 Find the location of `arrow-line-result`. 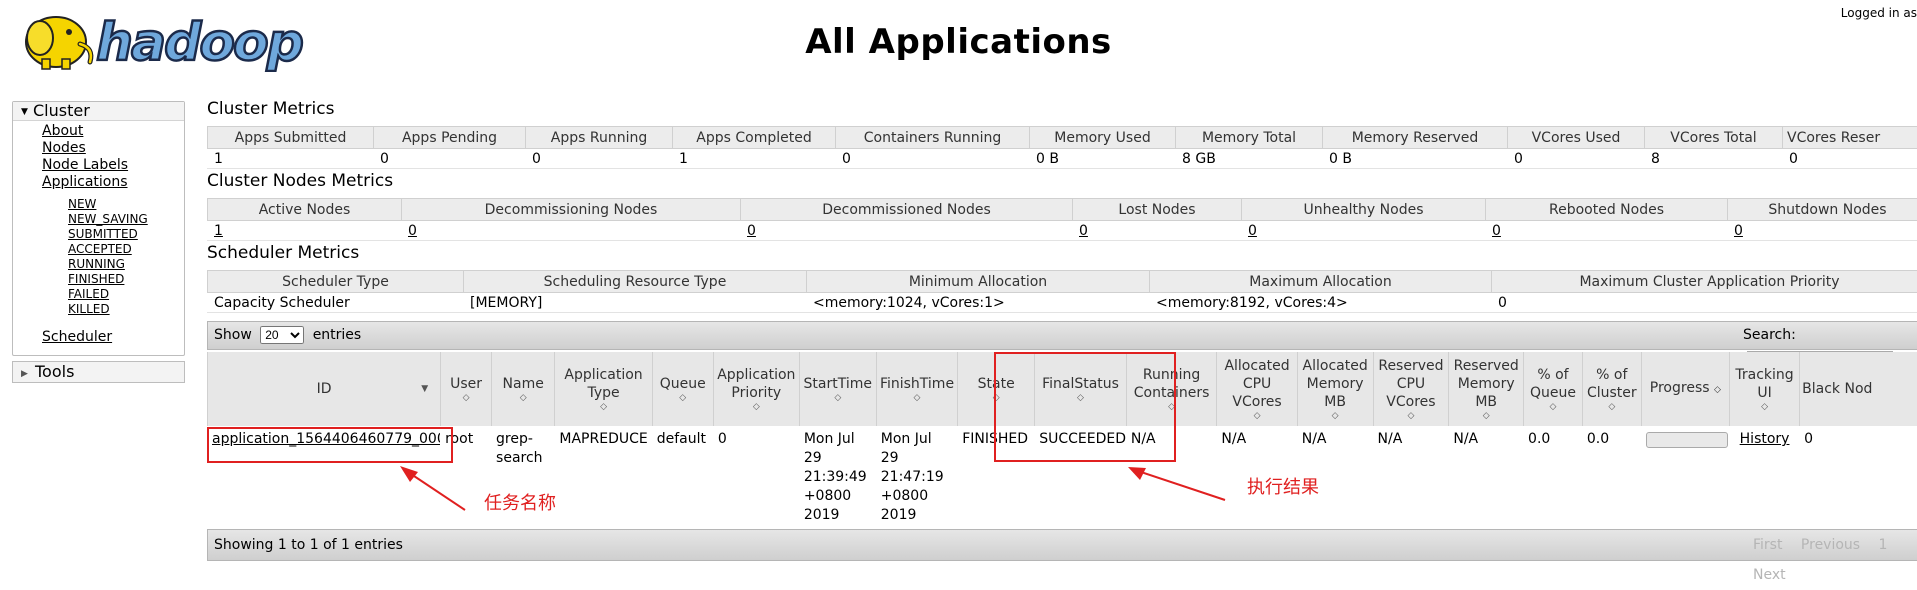

arrow-line-result is located at coordinates (1180, 485).